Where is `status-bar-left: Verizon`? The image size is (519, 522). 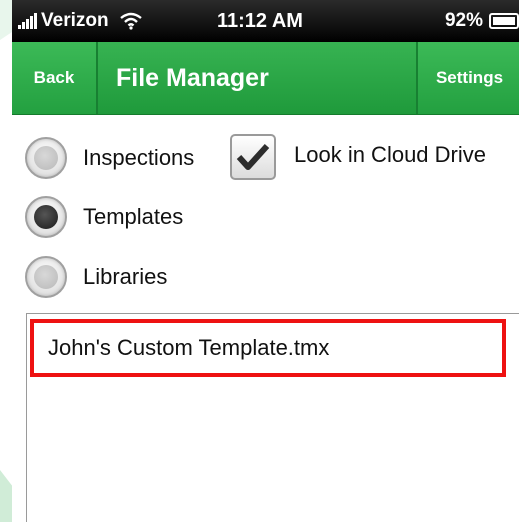
status-bar-left: Verizon is located at coordinates (80, 21).